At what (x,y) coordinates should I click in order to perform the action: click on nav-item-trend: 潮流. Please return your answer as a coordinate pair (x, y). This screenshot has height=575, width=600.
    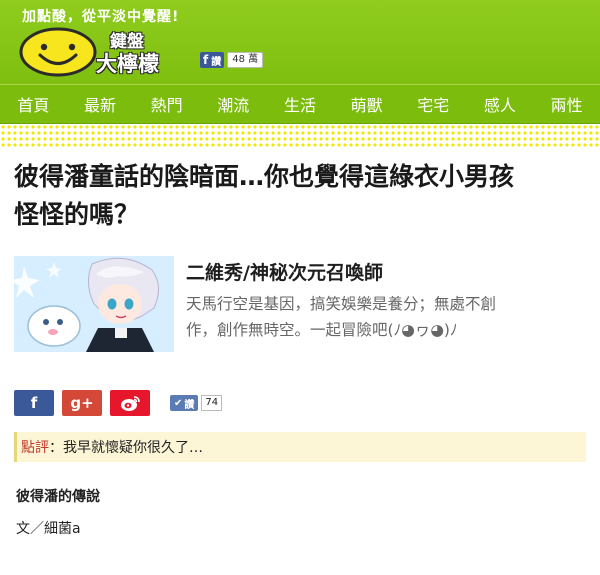
    Looking at the image, I should click on (233, 104).